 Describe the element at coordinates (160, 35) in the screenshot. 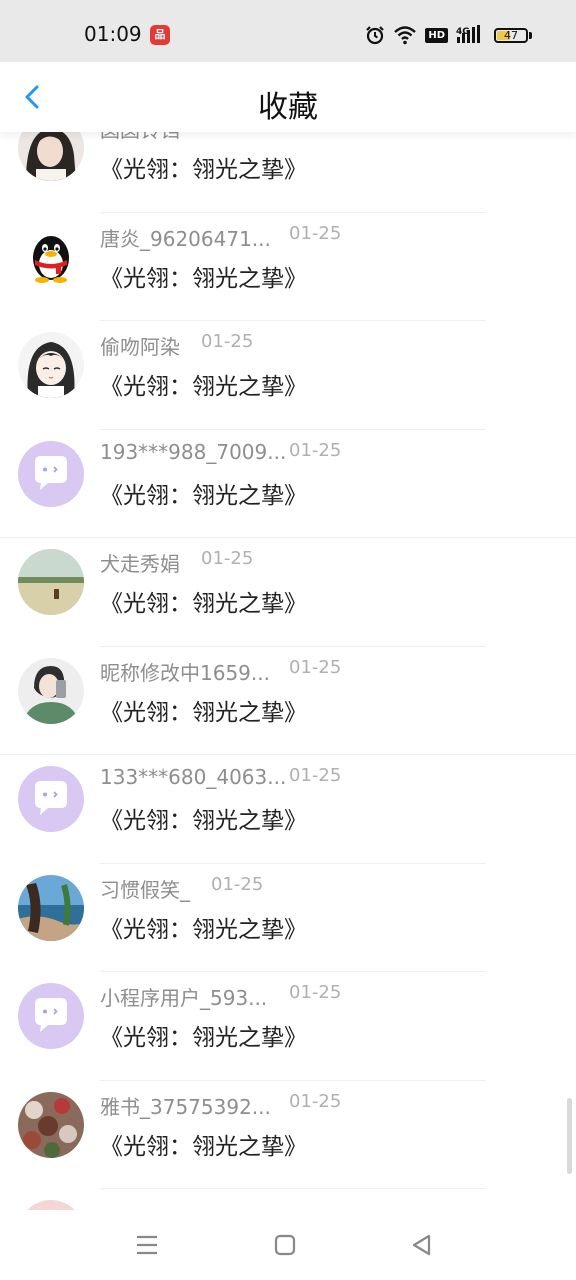

I see `app-notification-icon: 品` at that location.